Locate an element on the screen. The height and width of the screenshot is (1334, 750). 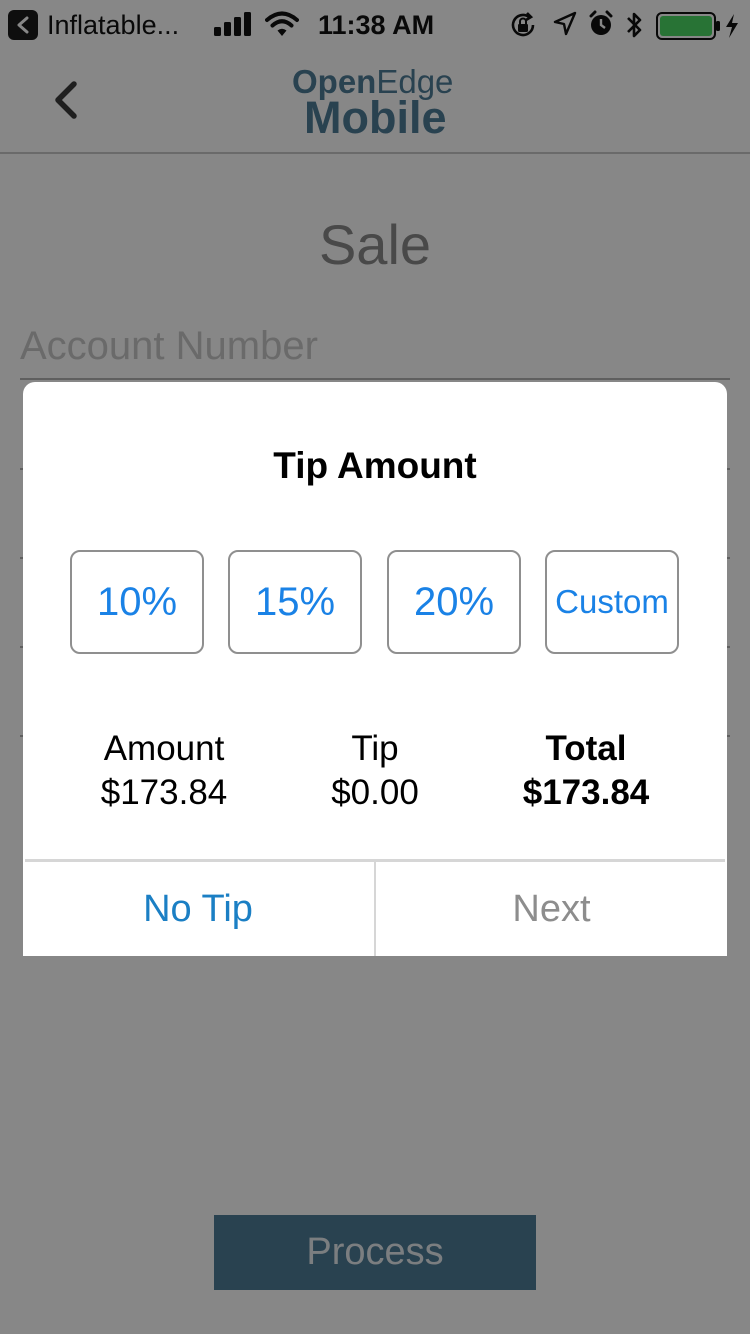
tip-summary: Tip $0.00 is located at coordinates (375, 771).